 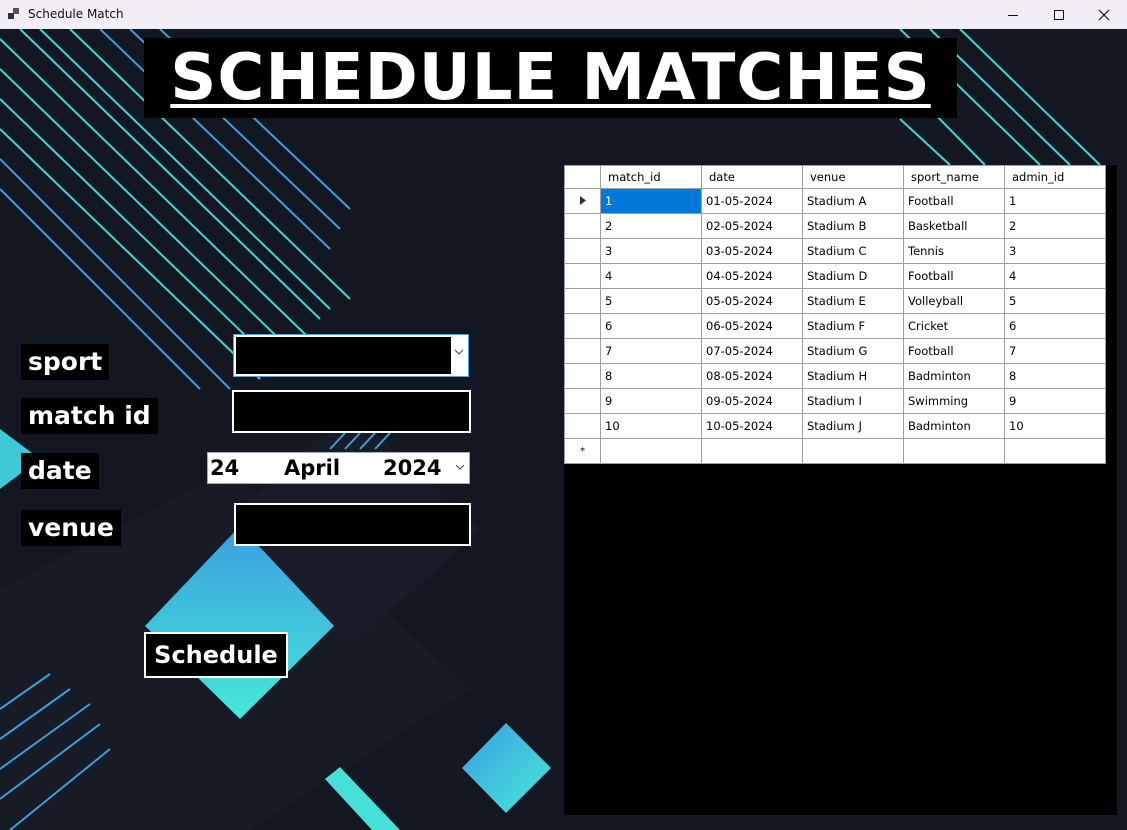 What do you see at coordinates (853, 251) in the screenshot?
I see `table-cell: Stadium C` at bounding box center [853, 251].